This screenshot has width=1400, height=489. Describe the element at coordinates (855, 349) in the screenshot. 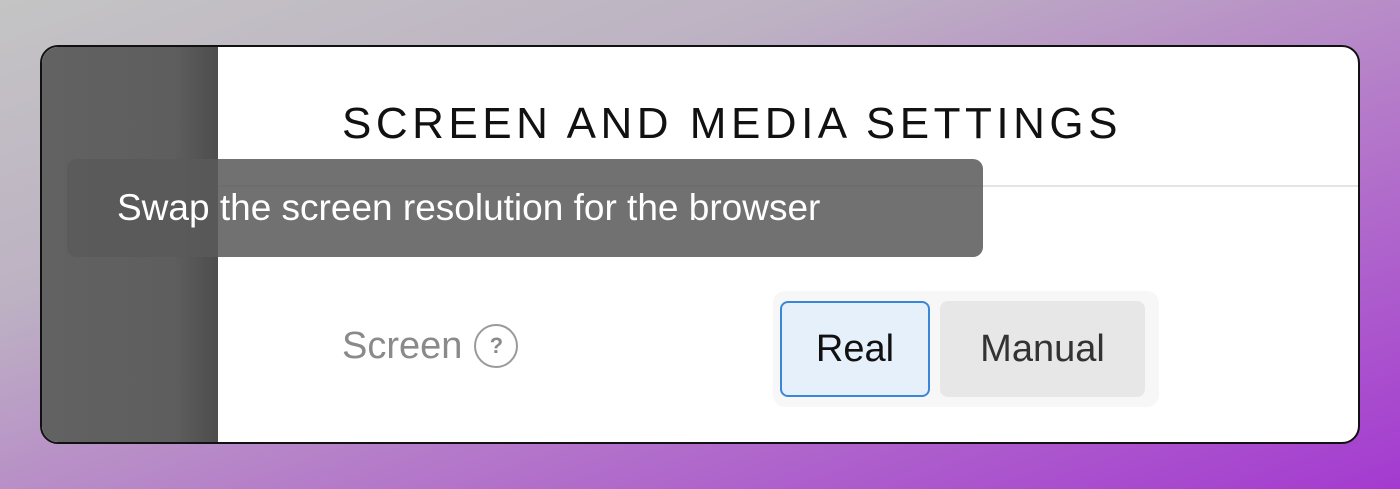

I see `real-option-button: Real` at that location.